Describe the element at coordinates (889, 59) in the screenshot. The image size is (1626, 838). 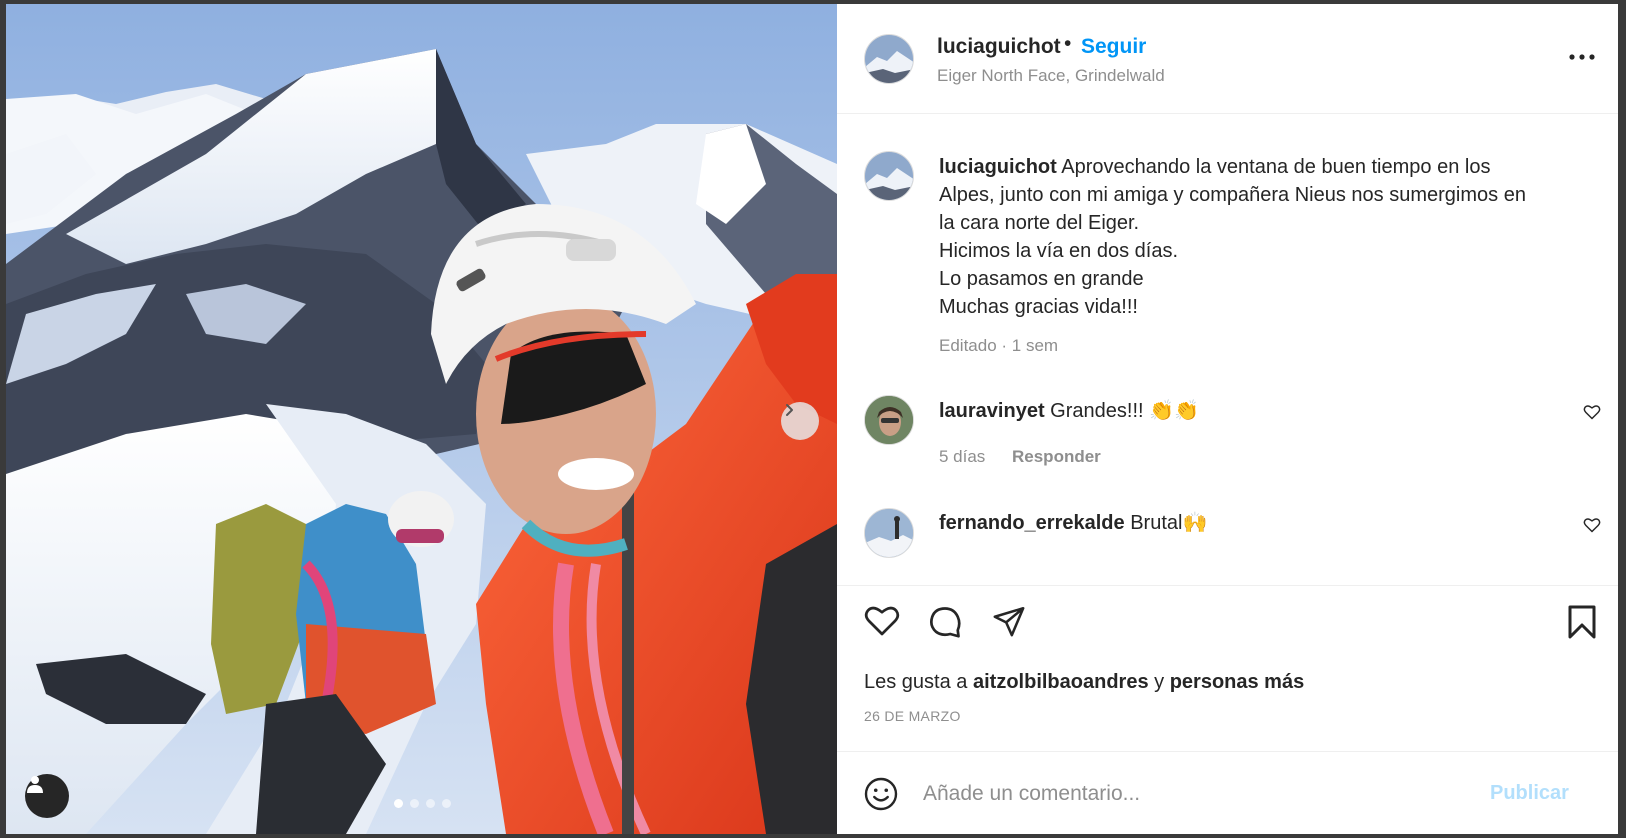
I see `author-avatar` at that location.